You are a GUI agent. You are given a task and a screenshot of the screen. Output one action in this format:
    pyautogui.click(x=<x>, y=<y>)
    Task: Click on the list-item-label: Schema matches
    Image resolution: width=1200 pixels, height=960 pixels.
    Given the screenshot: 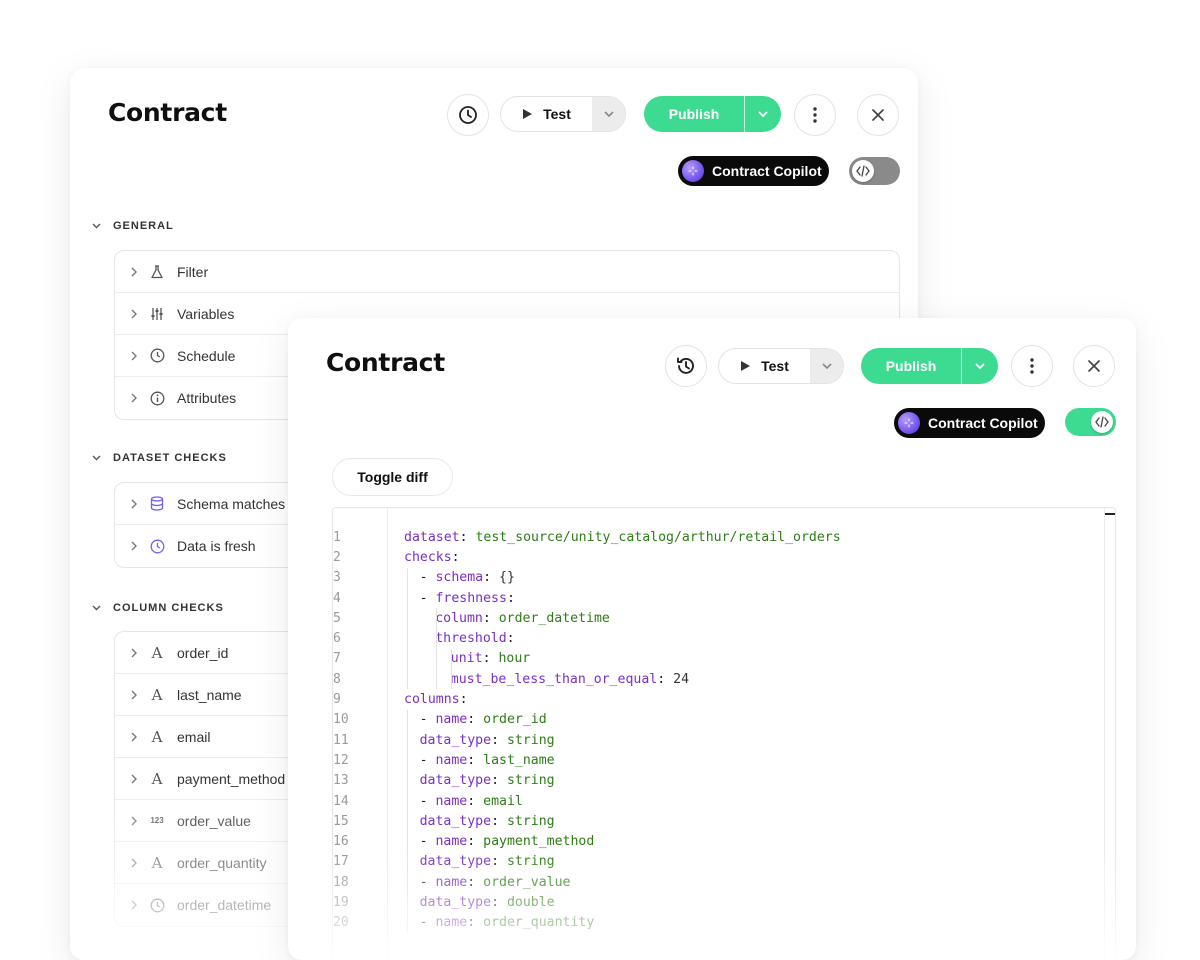 What is the action you would take?
    pyautogui.click(x=231, y=503)
    